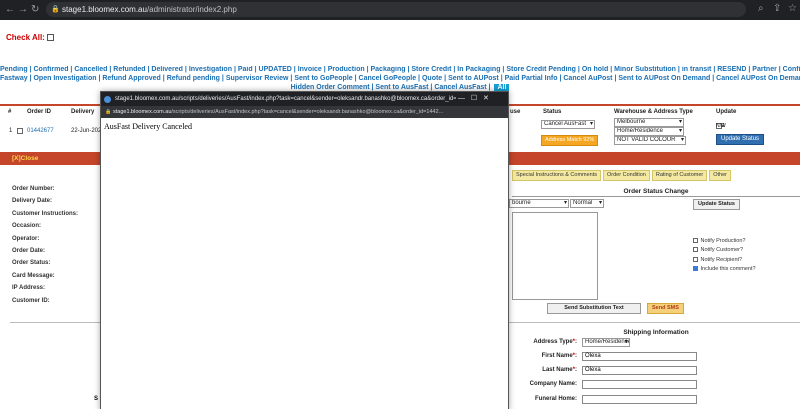 The image size is (800, 409). Describe the element at coordinates (722, 250) in the screenshot. I see `notify-customer-label: Notify Customer?` at that location.